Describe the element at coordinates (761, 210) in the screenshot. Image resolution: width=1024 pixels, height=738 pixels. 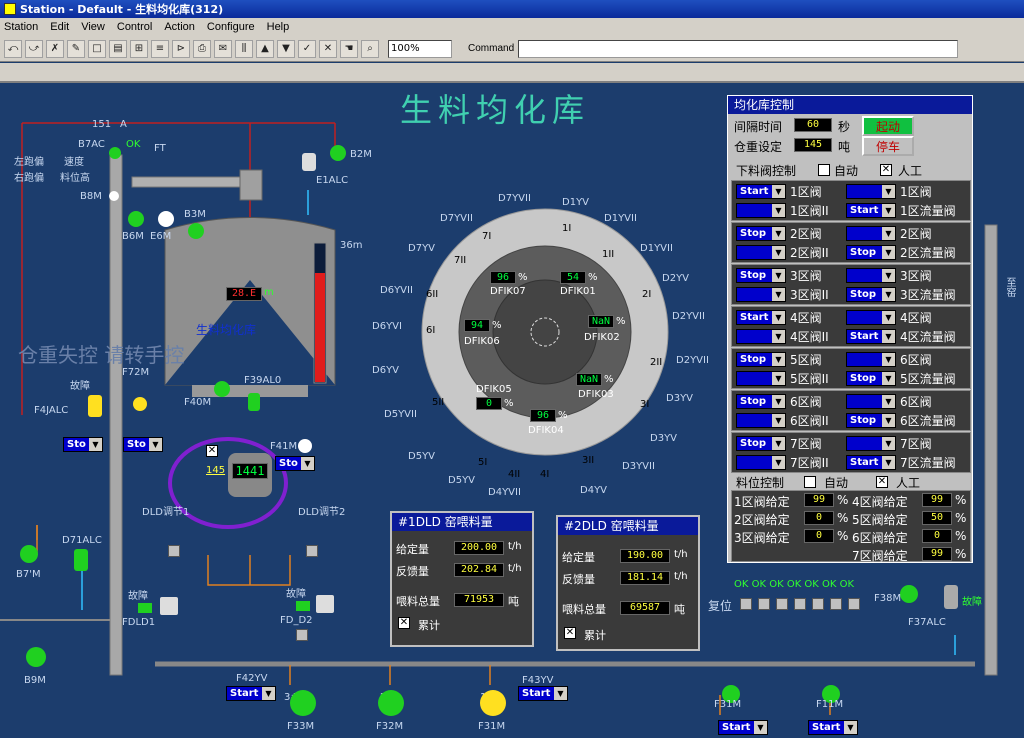
I see `zone-1-valve2-select: ▼` at that location.